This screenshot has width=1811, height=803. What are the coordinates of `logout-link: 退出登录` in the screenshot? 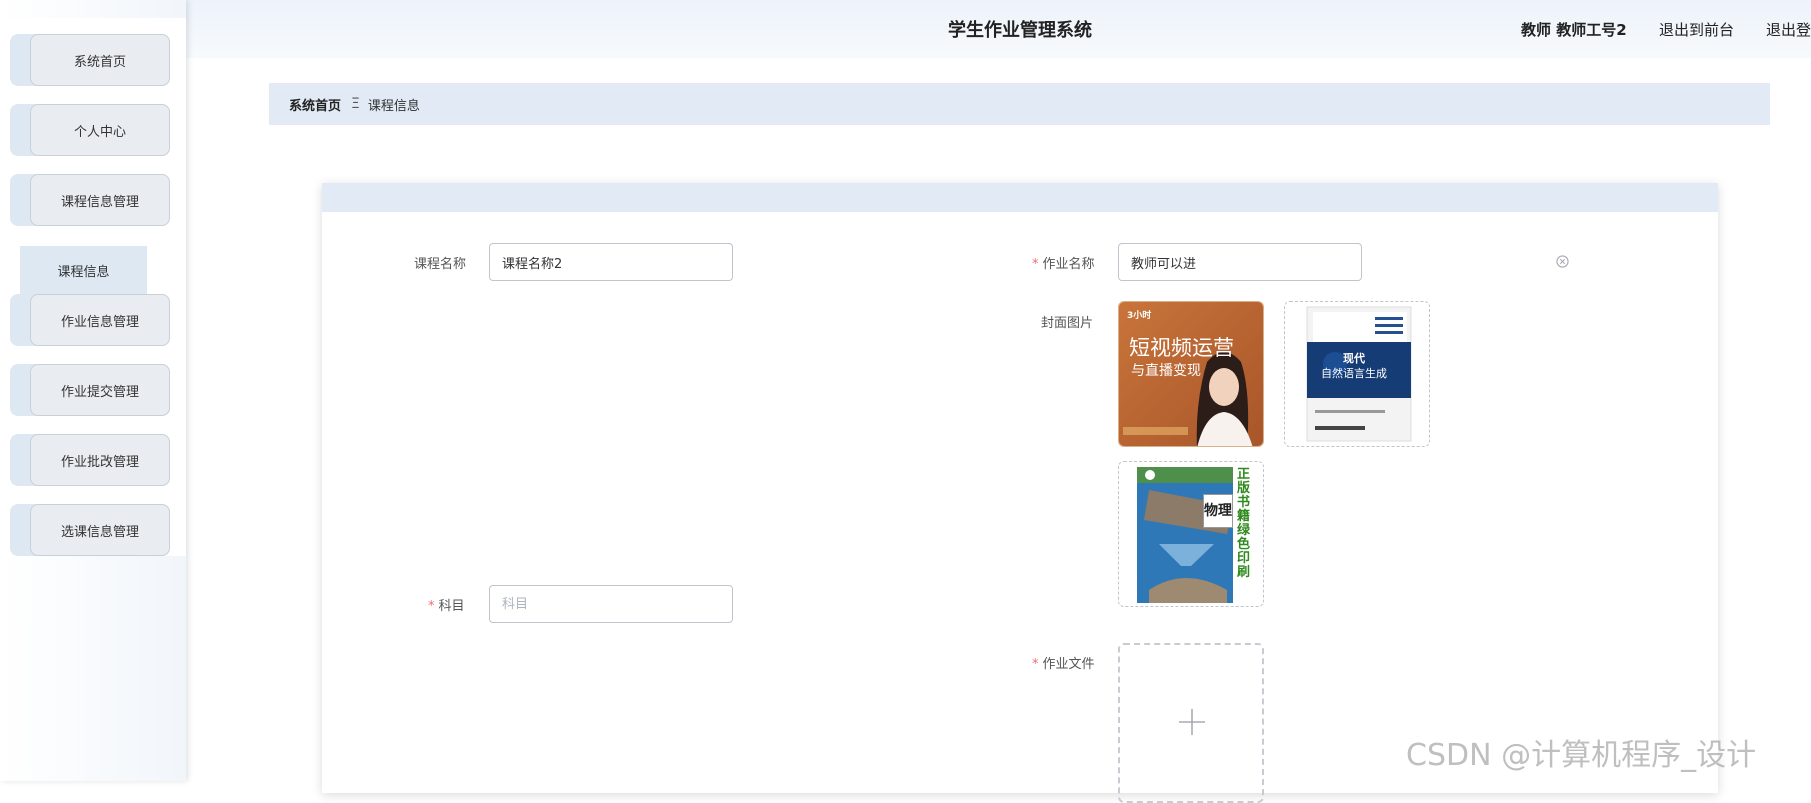 It's located at (1788, 29).